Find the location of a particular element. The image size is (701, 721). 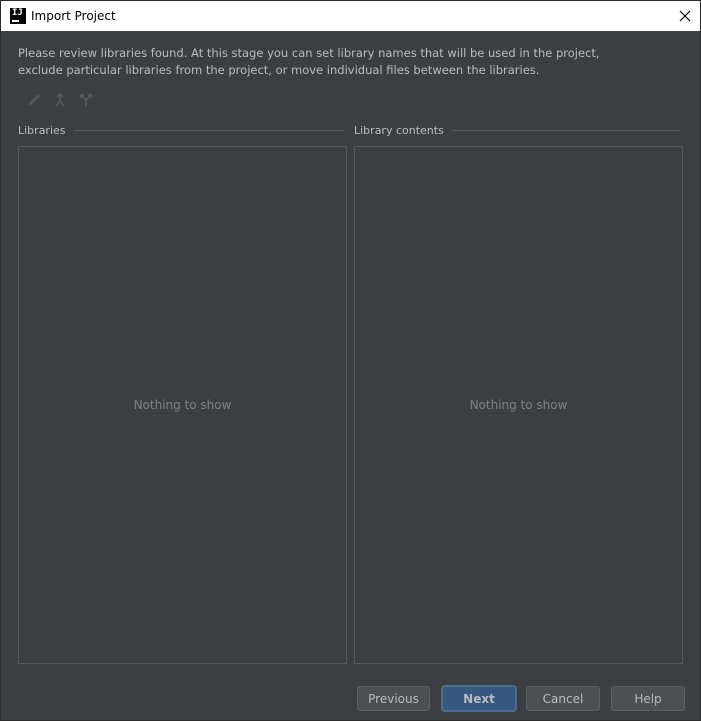

libraries-header: Libraries is located at coordinates (181, 130).